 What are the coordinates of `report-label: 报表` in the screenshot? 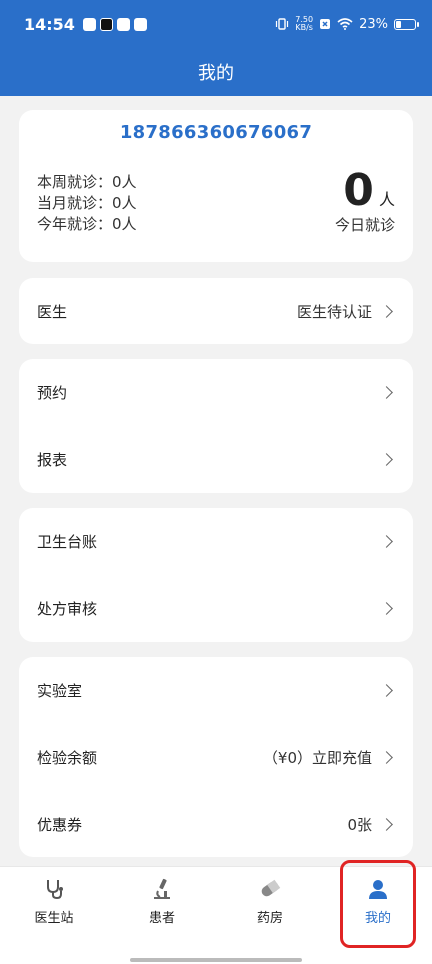 It's located at (52, 459).